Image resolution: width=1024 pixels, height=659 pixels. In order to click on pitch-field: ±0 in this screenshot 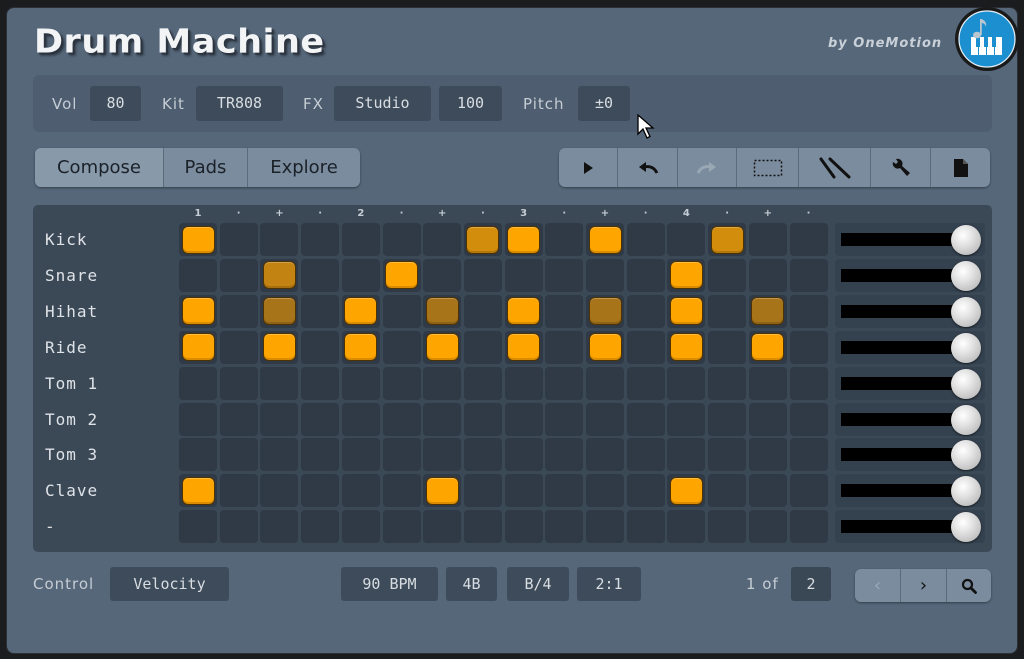, I will do `click(604, 103)`.